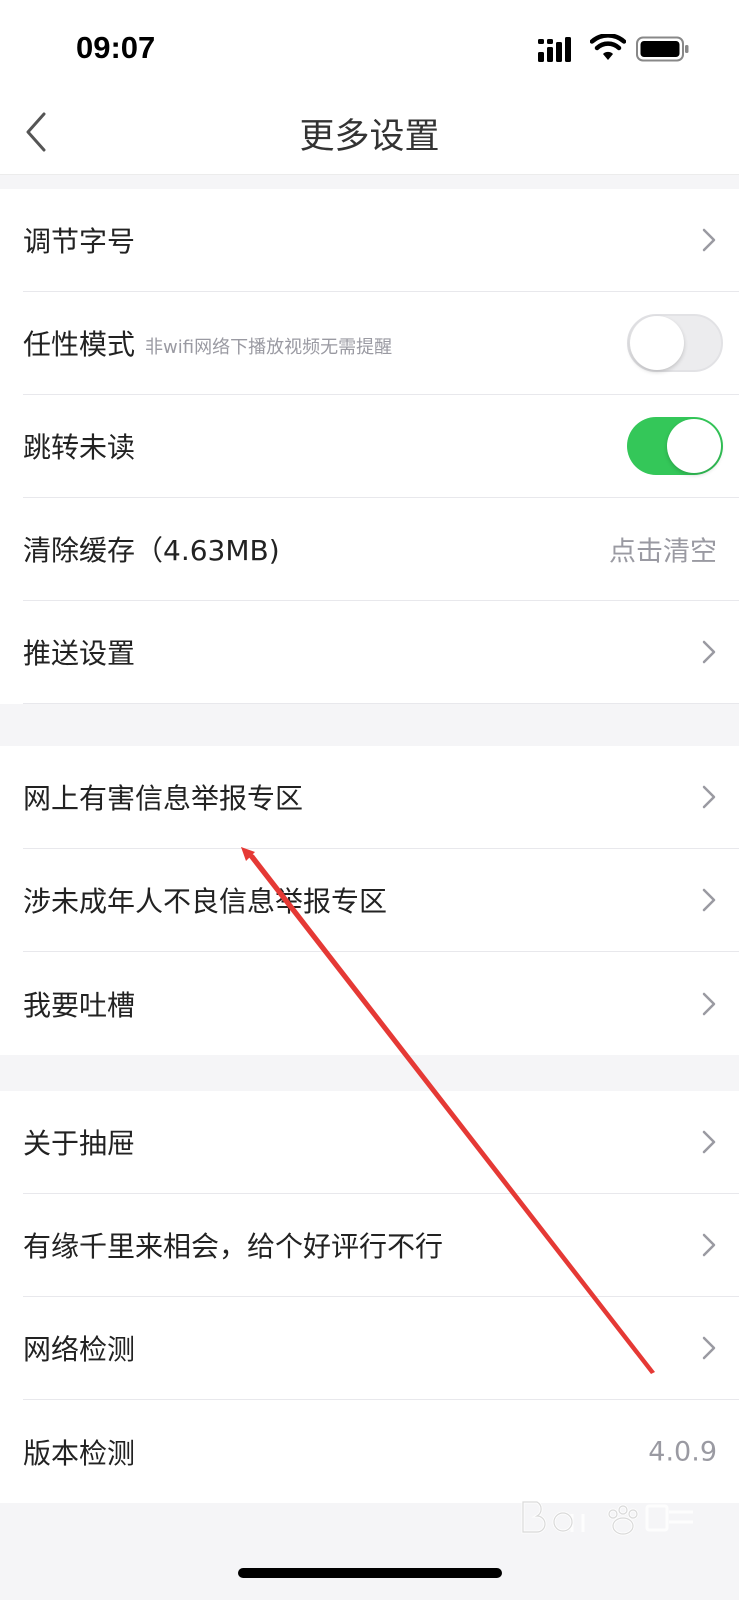 Image resolution: width=739 pixels, height=1600 pixels. Describe the element at coordinates (554, 49) in the screenshot. I see `signal-icon` at that location.